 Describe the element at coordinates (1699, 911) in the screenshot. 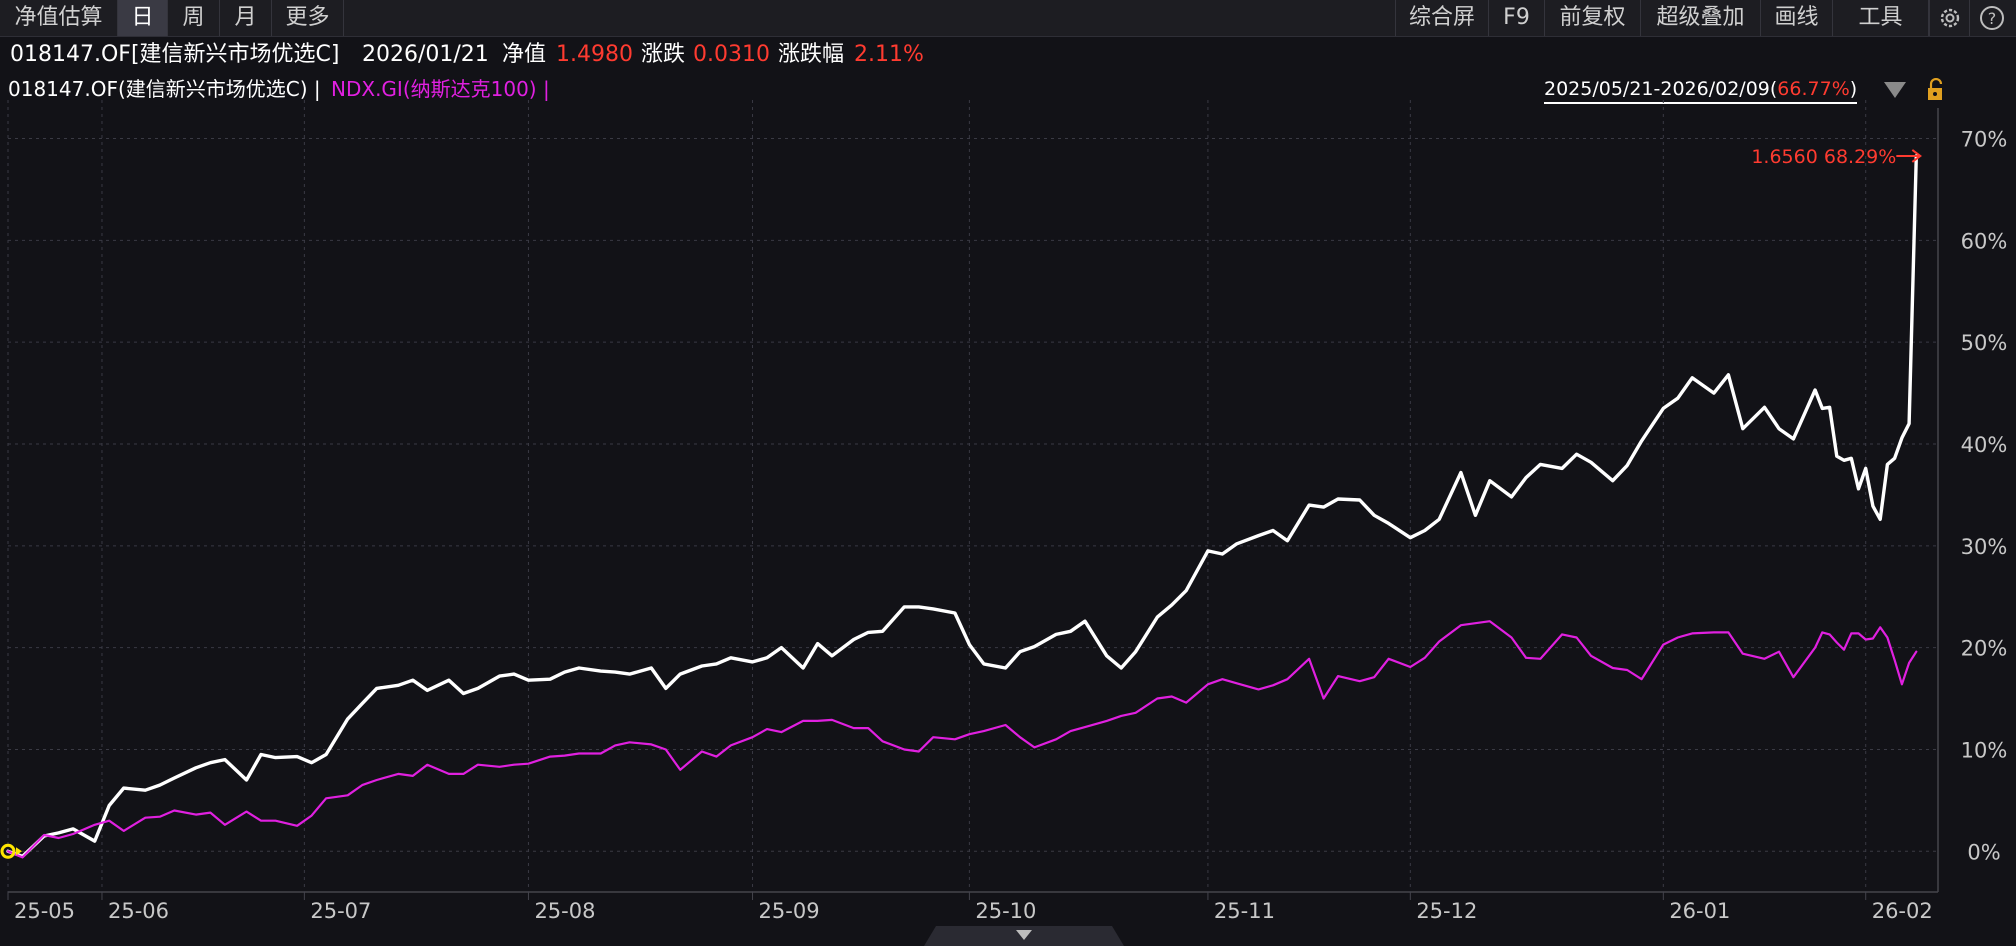

I see `x-tick-label: 26-01` at that location.